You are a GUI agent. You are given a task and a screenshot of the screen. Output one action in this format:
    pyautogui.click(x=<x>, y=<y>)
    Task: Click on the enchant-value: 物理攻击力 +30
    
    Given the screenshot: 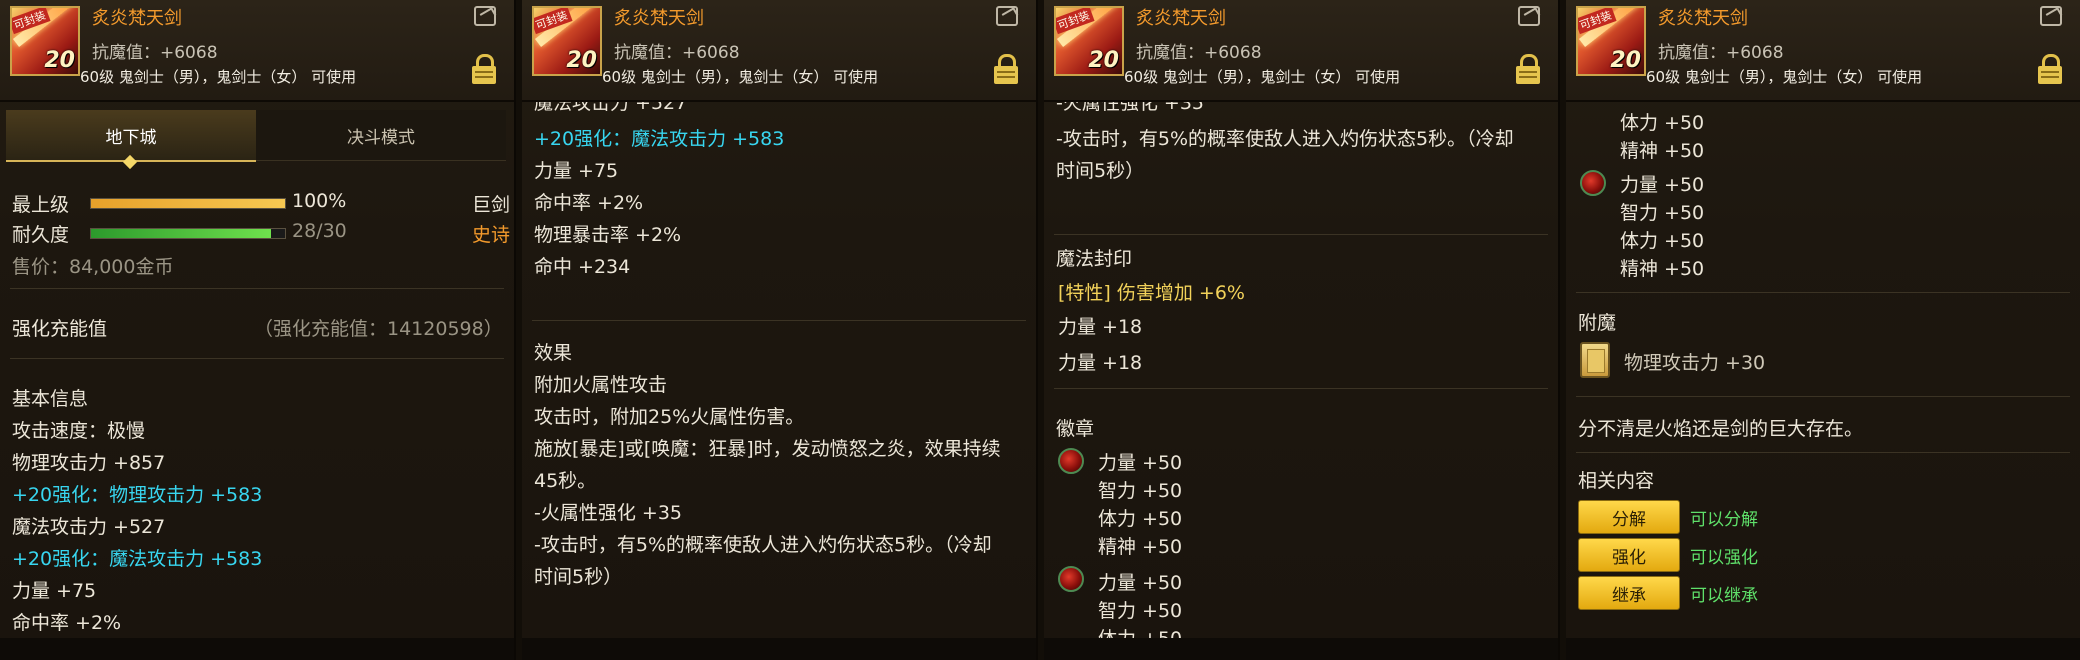 What is the action you would take?
    pyautogui.click(x=1695, y=363)
    